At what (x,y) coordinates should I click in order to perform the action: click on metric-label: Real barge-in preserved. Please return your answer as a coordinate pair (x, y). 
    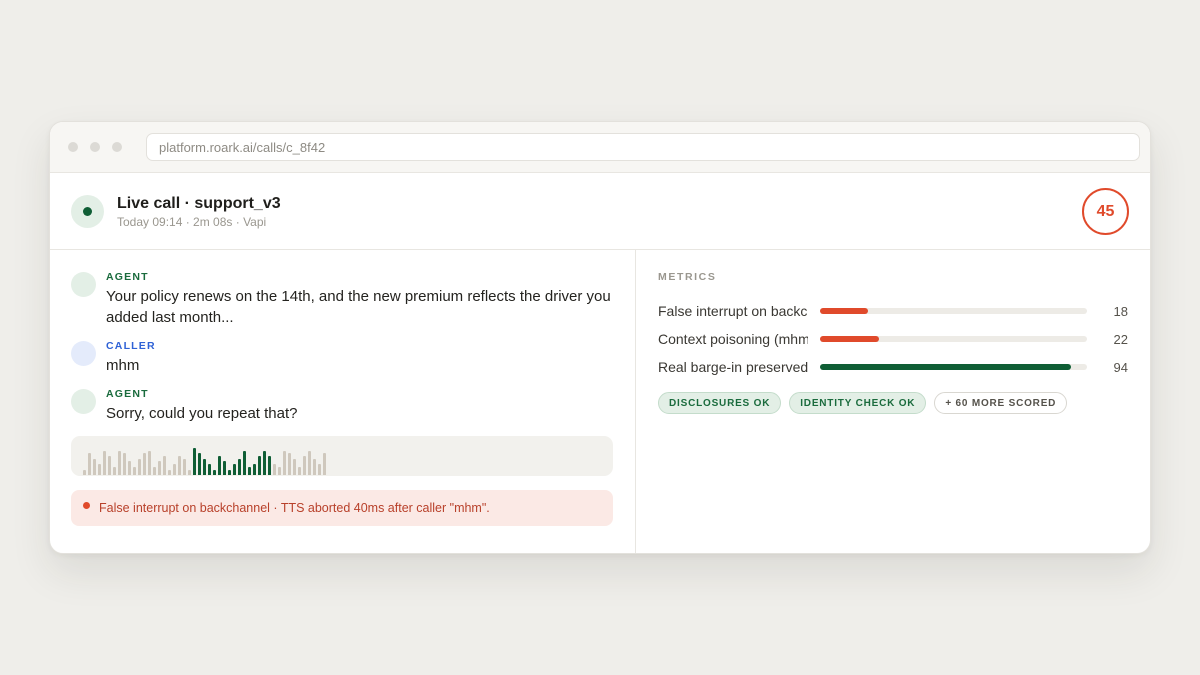
    Looking at the image, I should click on (733, 367).